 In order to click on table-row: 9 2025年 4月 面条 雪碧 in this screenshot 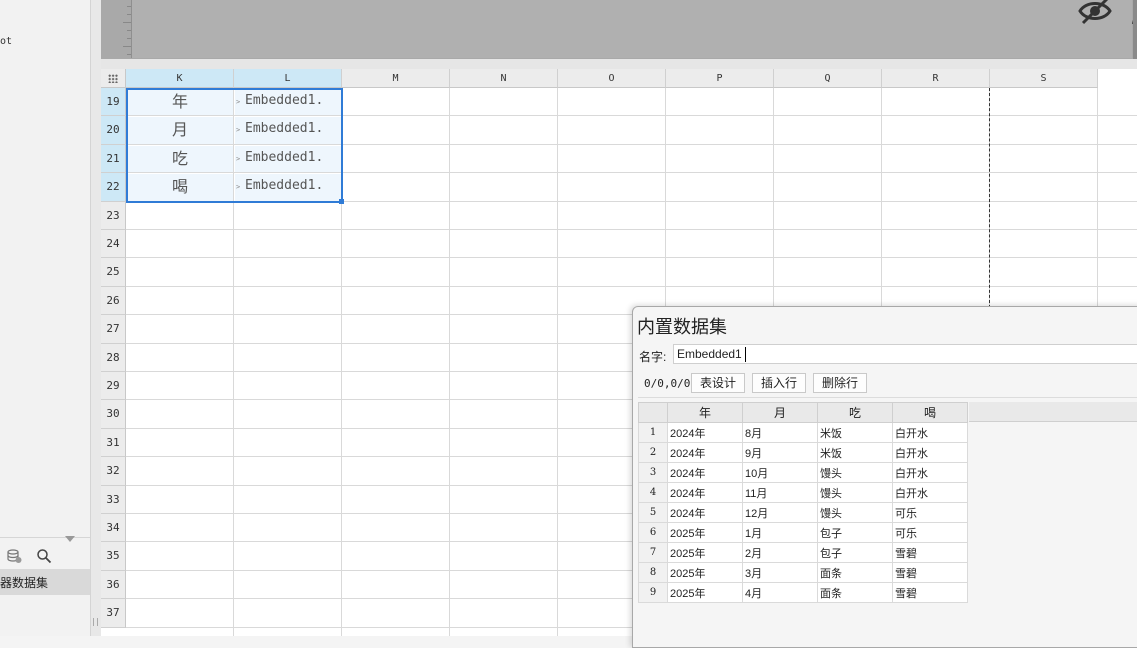, I will do `click(803, 592)`.